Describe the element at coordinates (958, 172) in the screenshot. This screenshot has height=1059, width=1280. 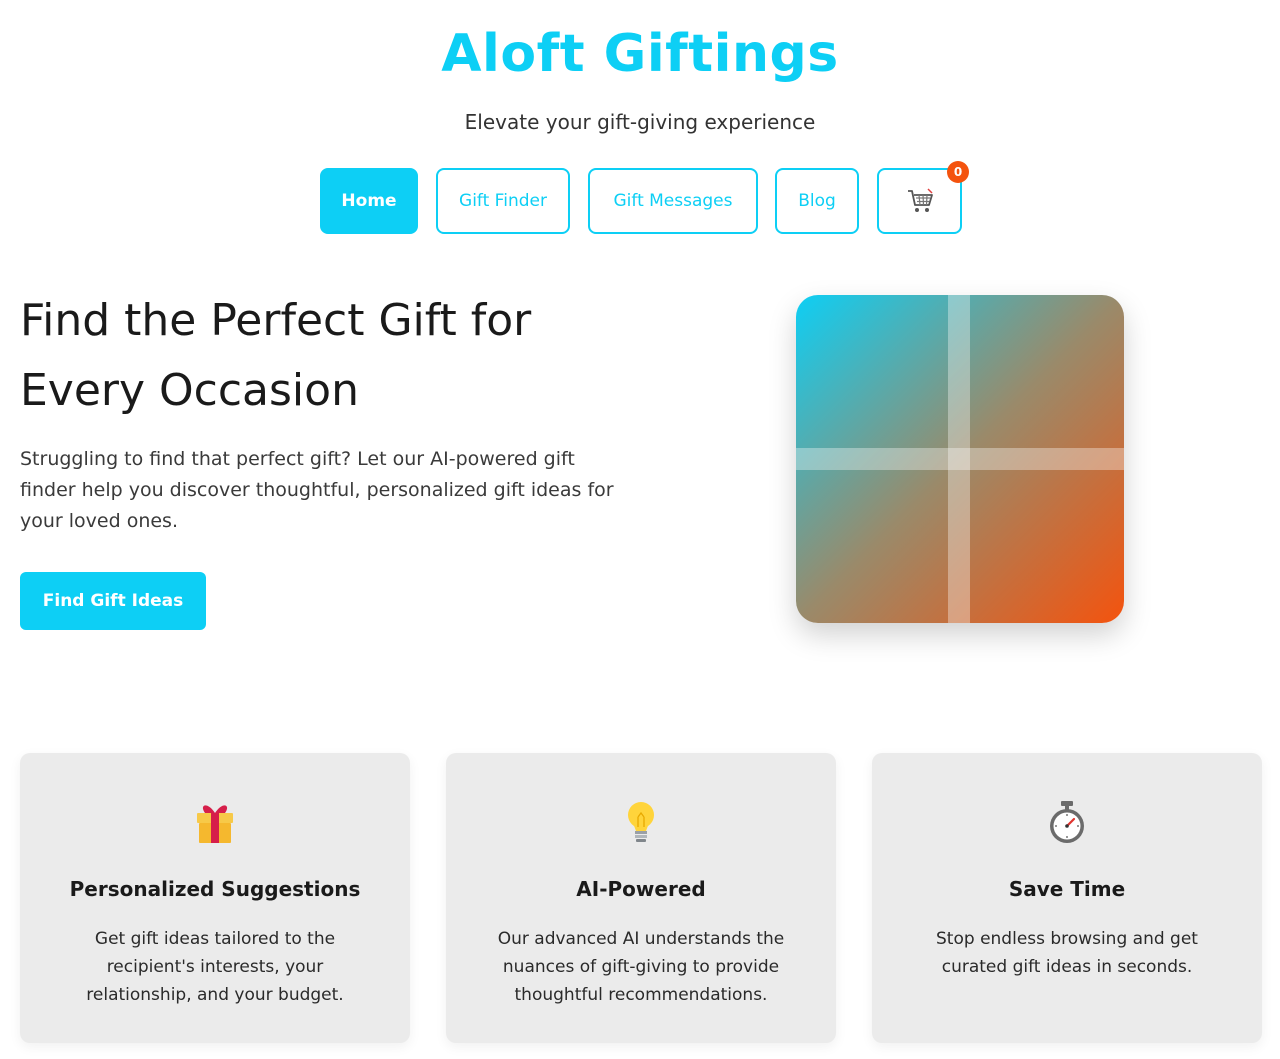
I see `cart-count-badge: 0` at that location.